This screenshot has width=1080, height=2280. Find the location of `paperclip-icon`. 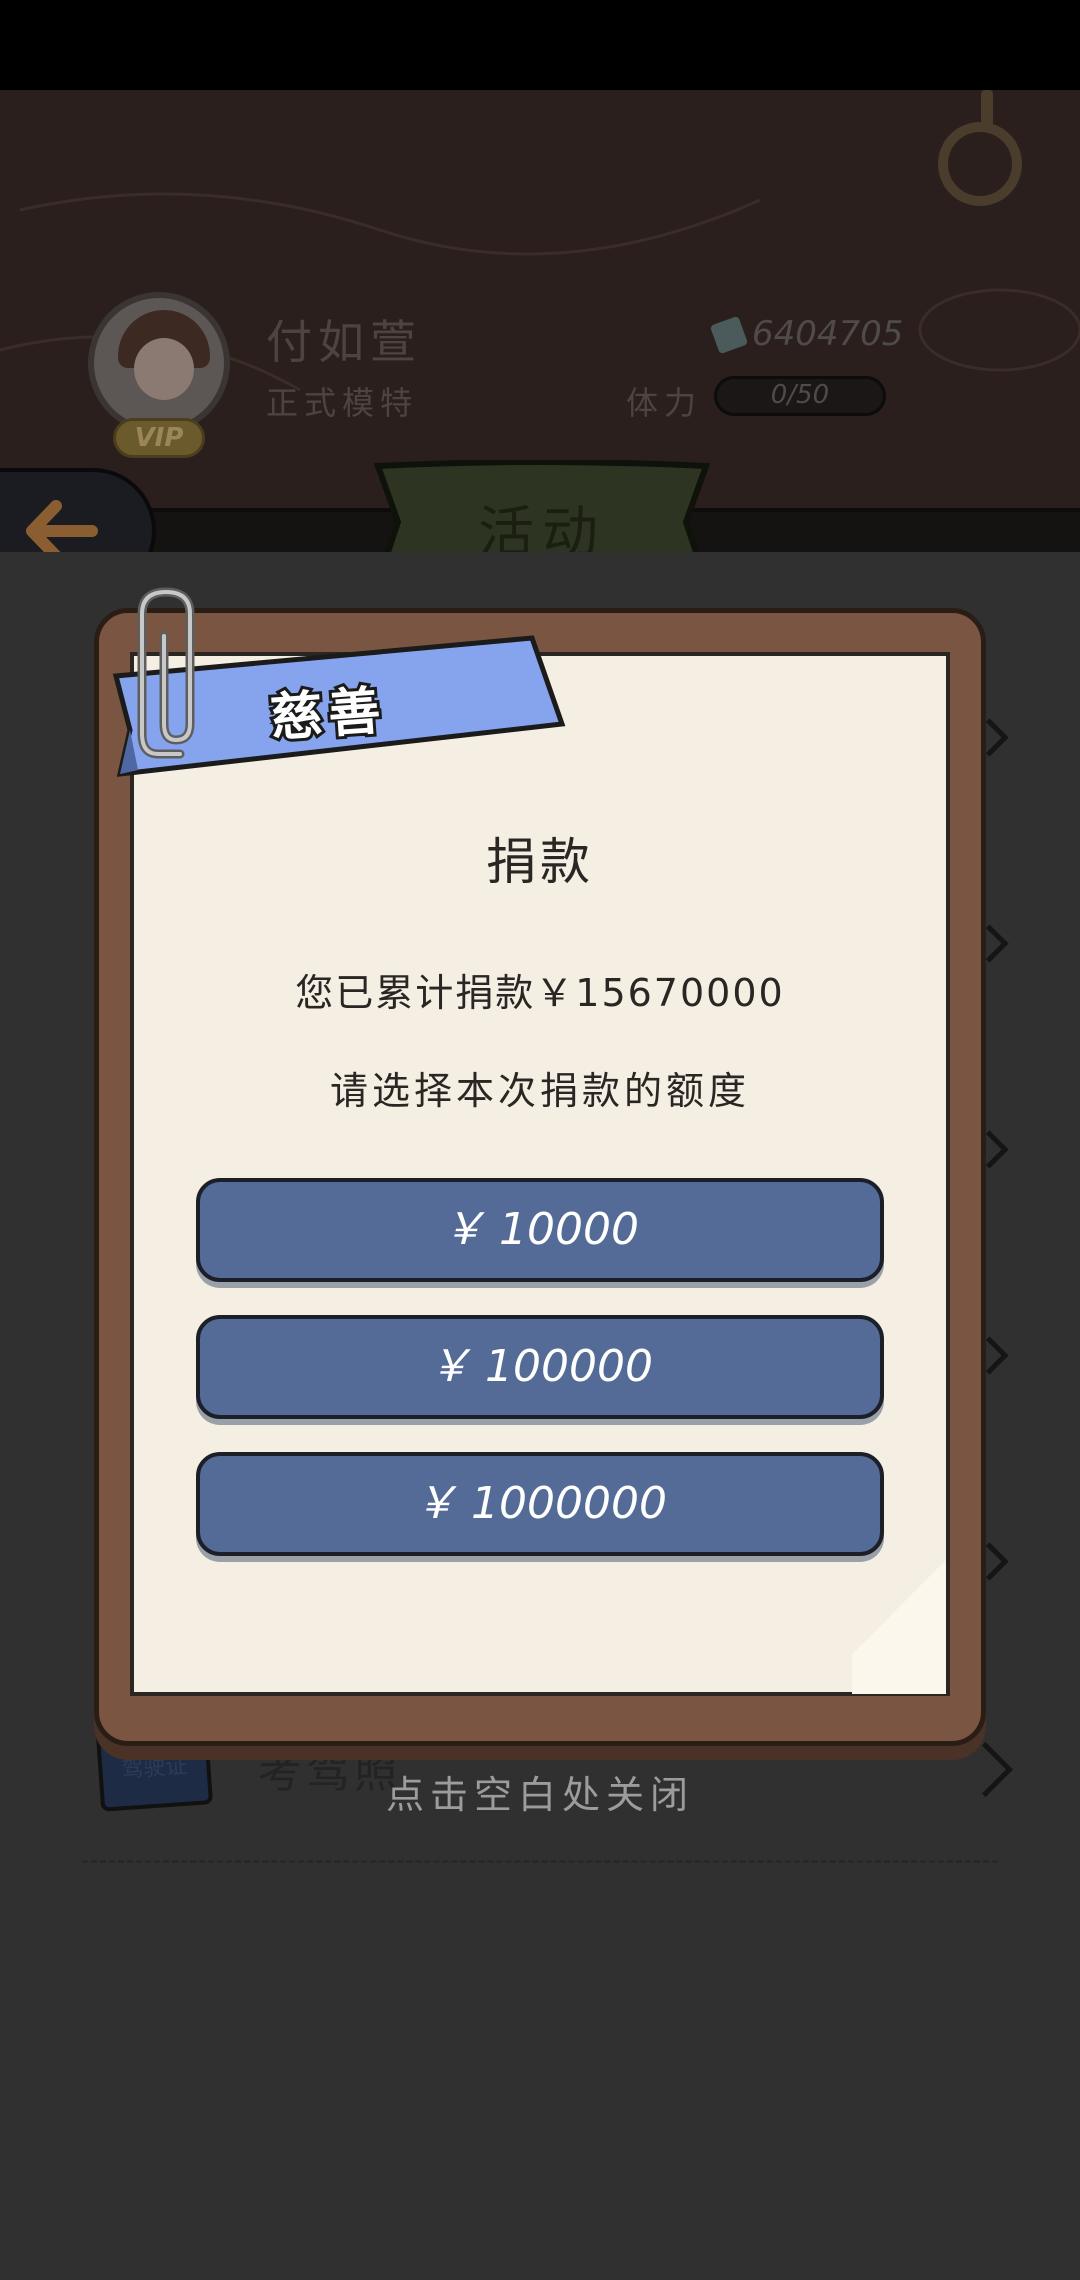

paperclip-icon is located at coordinates (166, 673).